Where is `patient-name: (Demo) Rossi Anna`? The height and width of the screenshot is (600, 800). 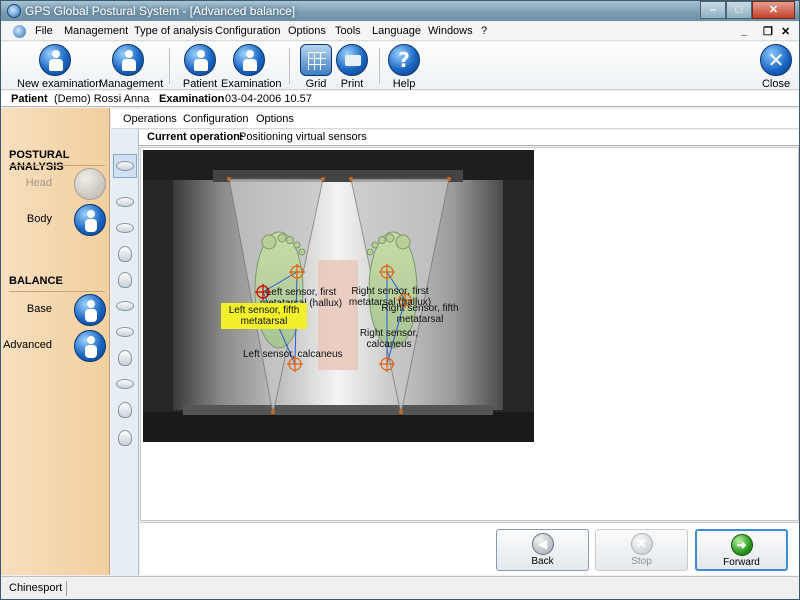
patient-name: (Demo) Rossi Anna is located at coordinates (102, 99).